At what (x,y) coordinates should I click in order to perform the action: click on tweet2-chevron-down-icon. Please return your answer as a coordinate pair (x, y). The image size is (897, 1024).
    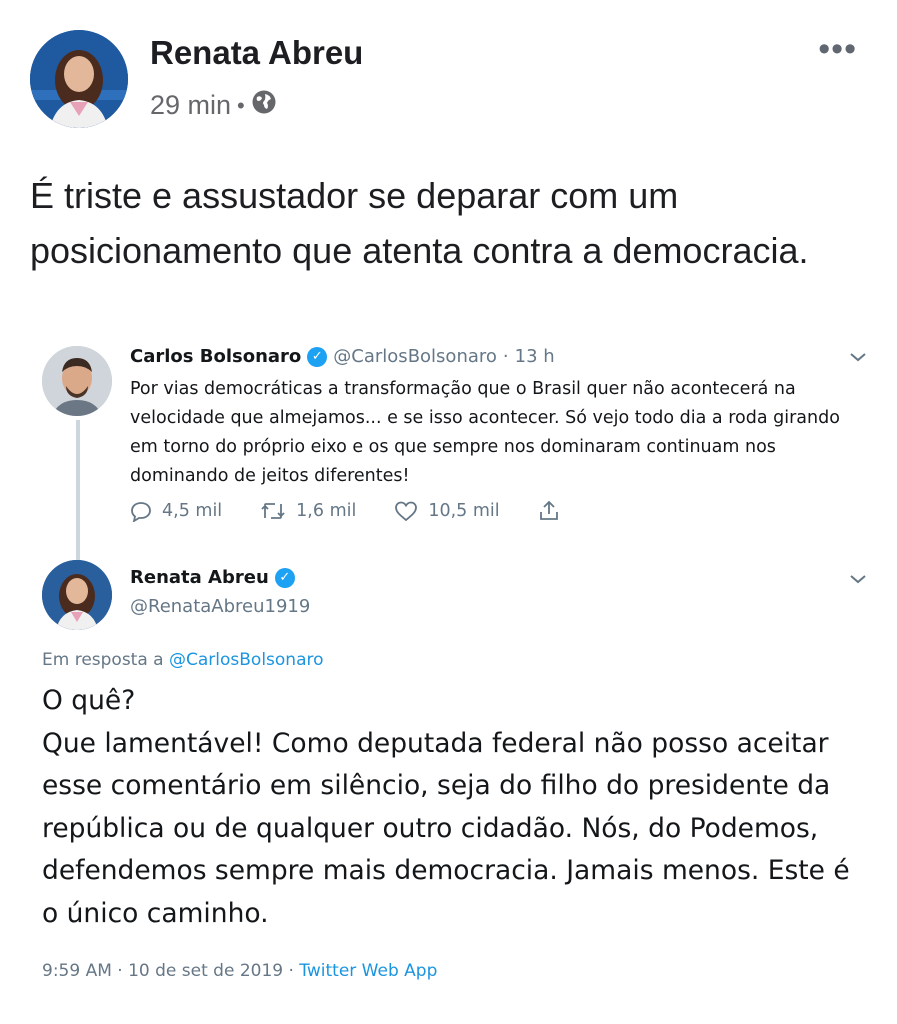
    Looking at the image, I should click on (858, 578).